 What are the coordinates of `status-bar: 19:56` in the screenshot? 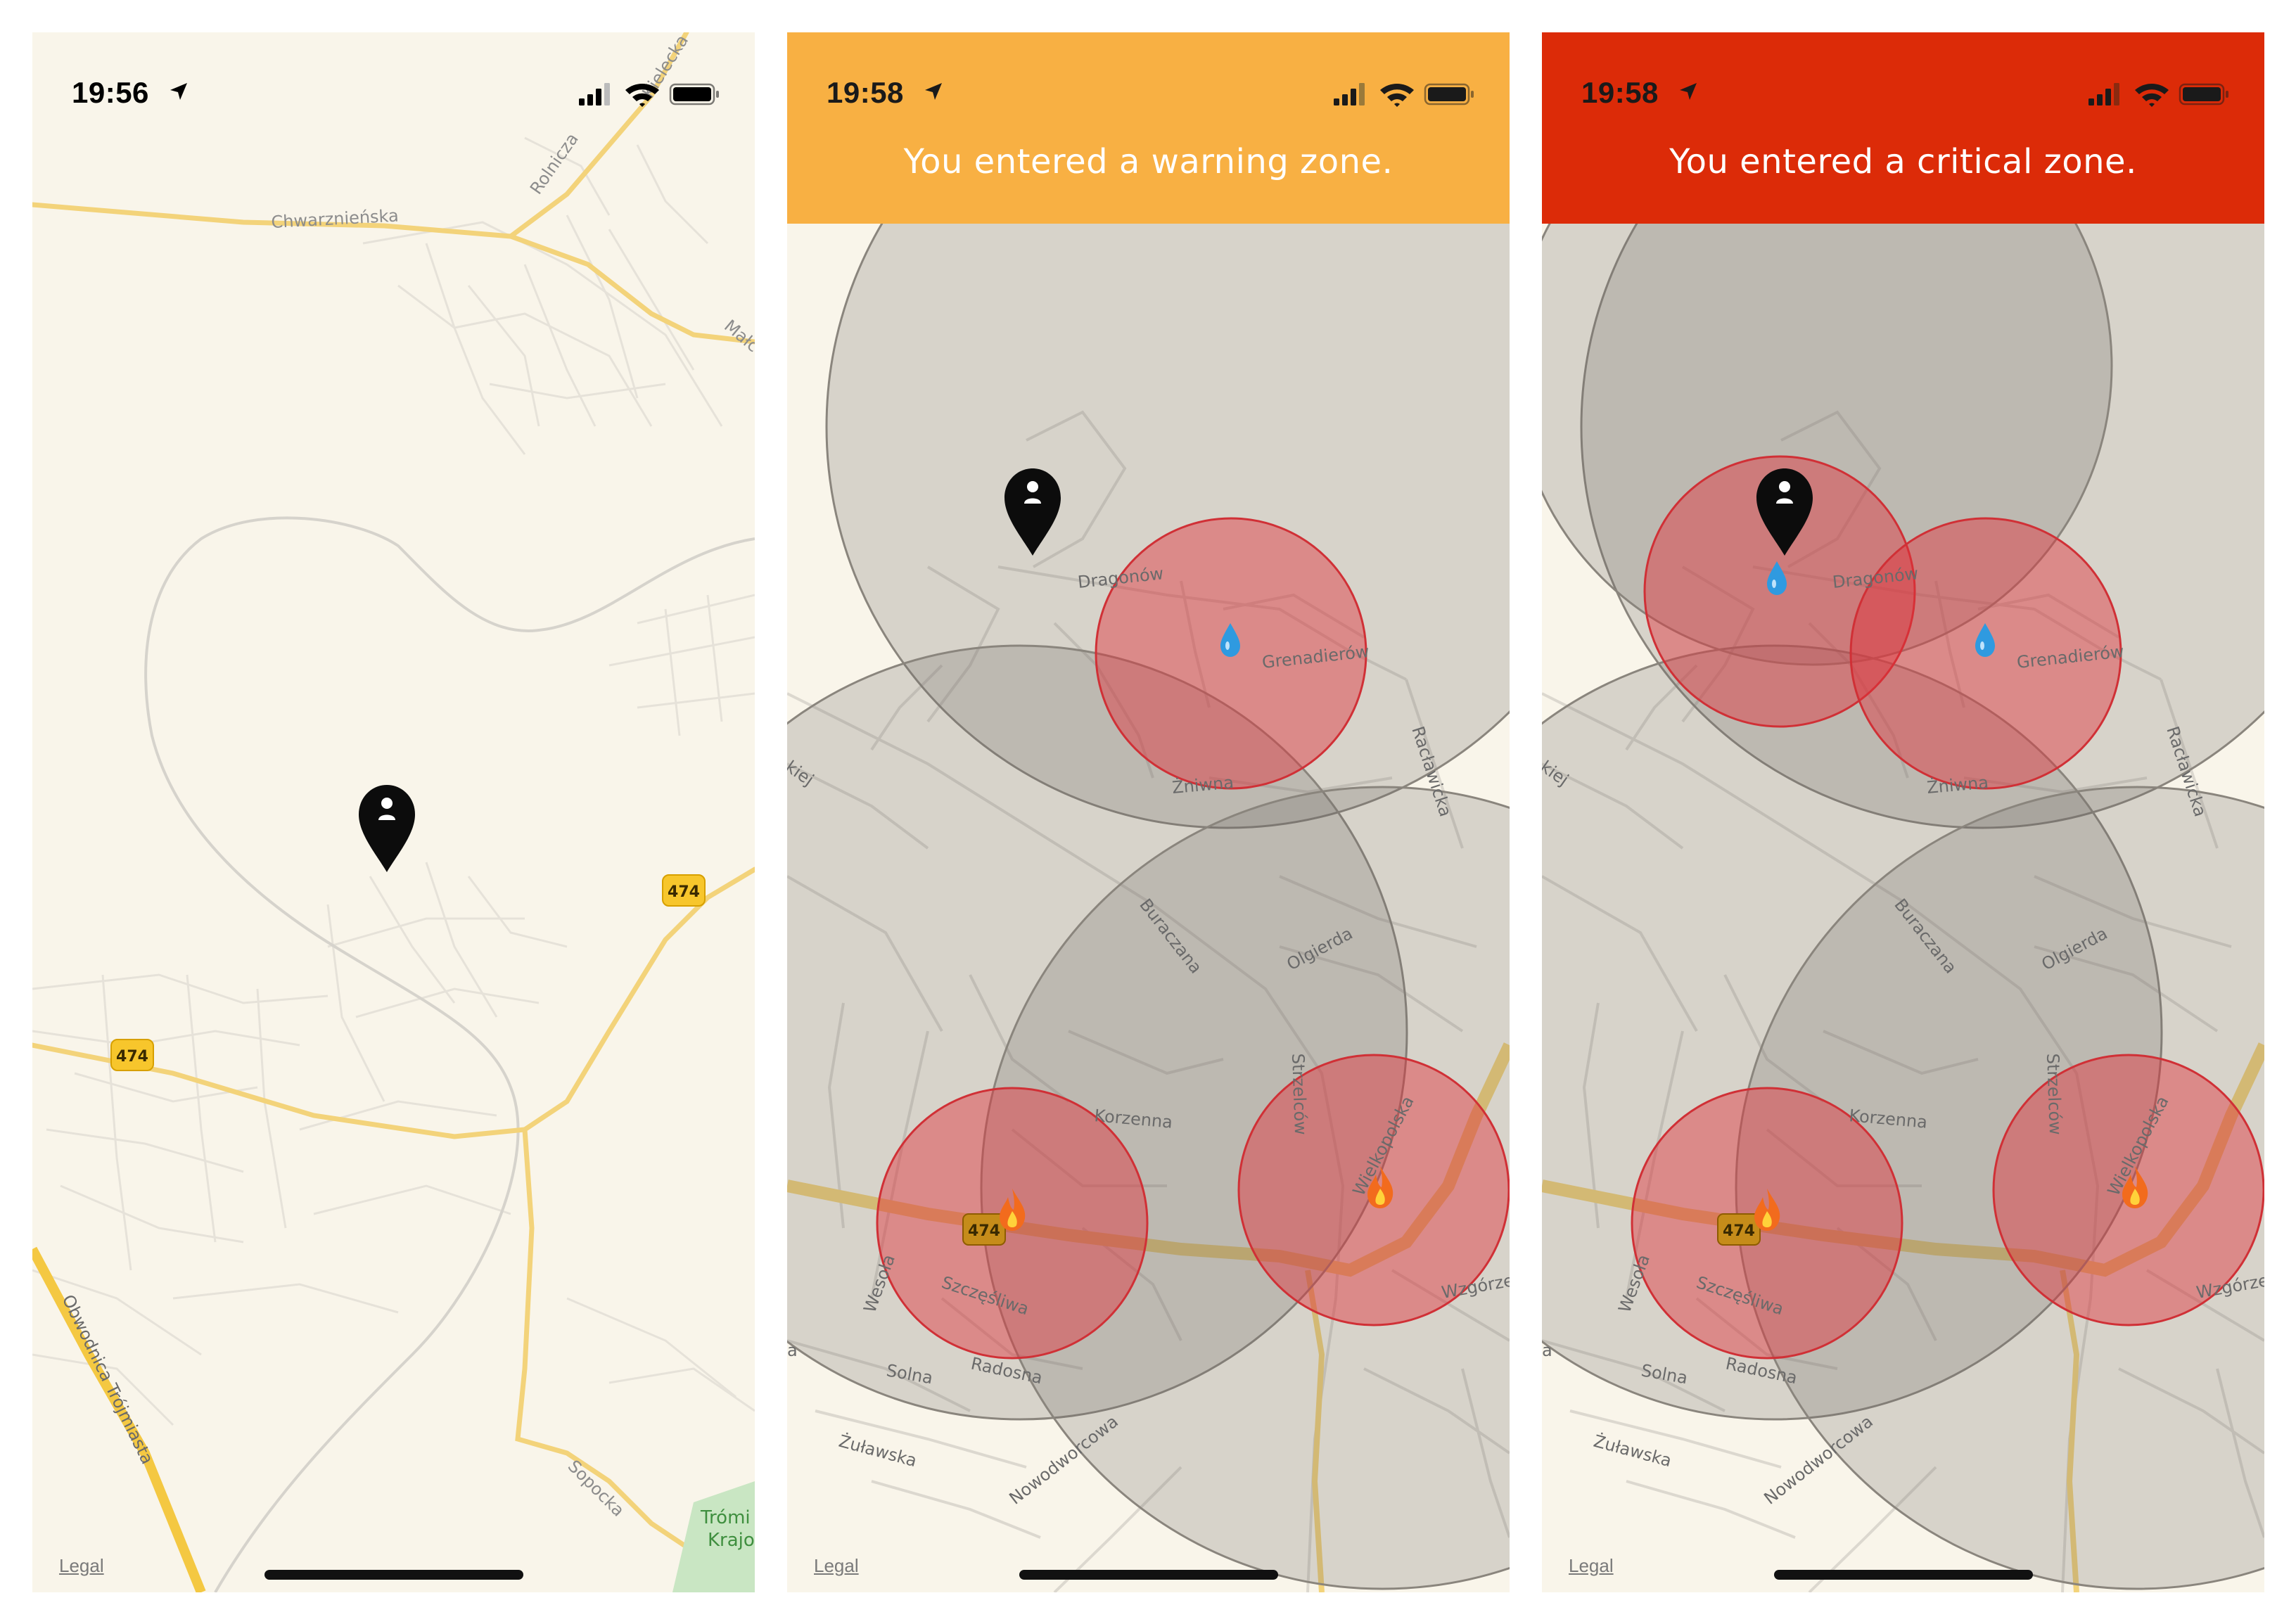 It's located at (394, 74).